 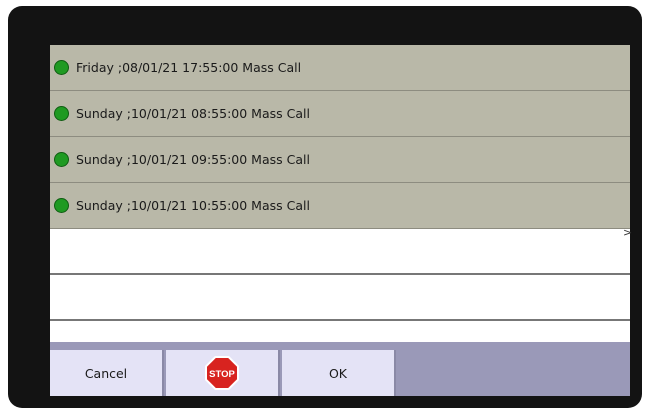 What do you see at coordinates (627, 232) in the screenshot?
I see `scroll-arrow-icon: >` at bounding box center [627, 232].